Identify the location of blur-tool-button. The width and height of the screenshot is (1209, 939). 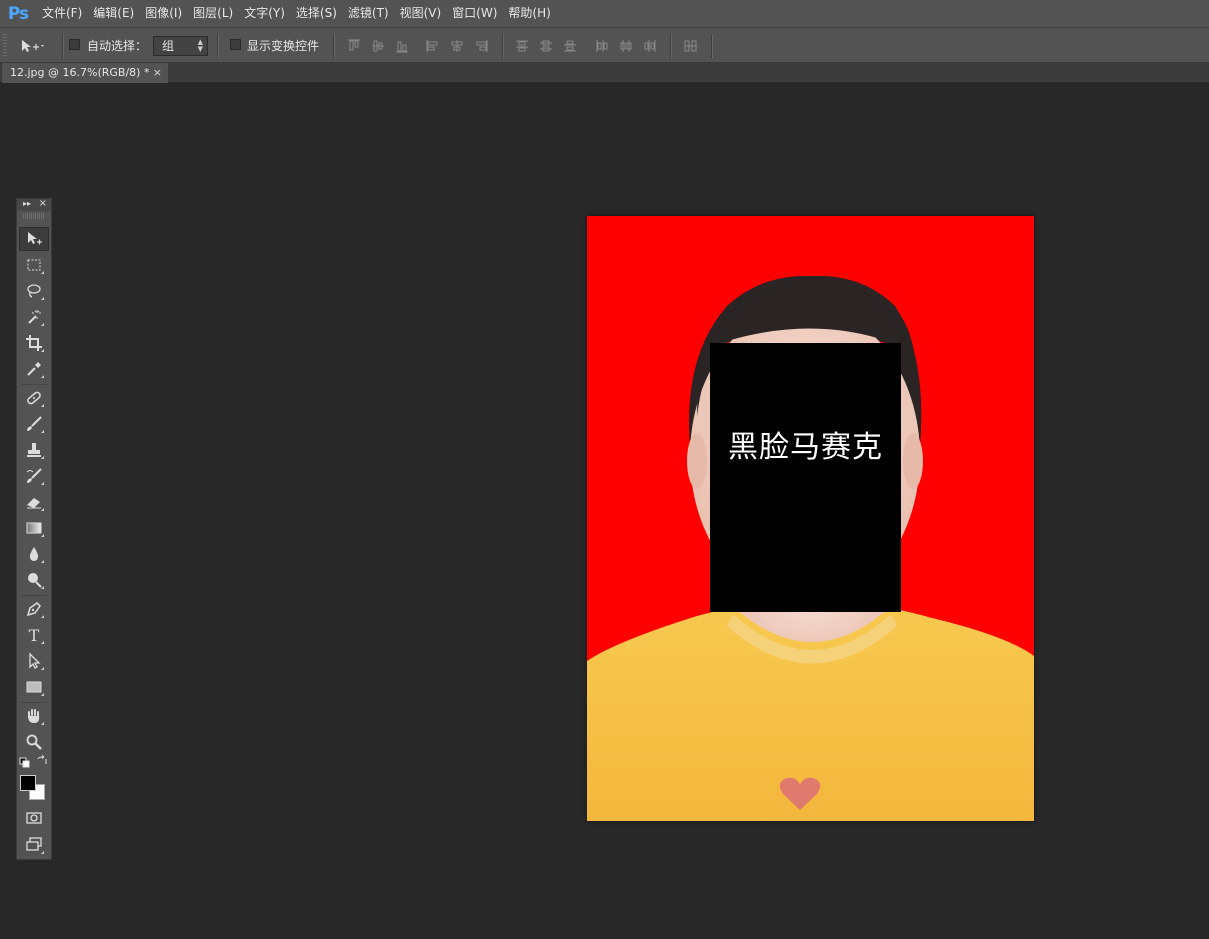
(34, 554).